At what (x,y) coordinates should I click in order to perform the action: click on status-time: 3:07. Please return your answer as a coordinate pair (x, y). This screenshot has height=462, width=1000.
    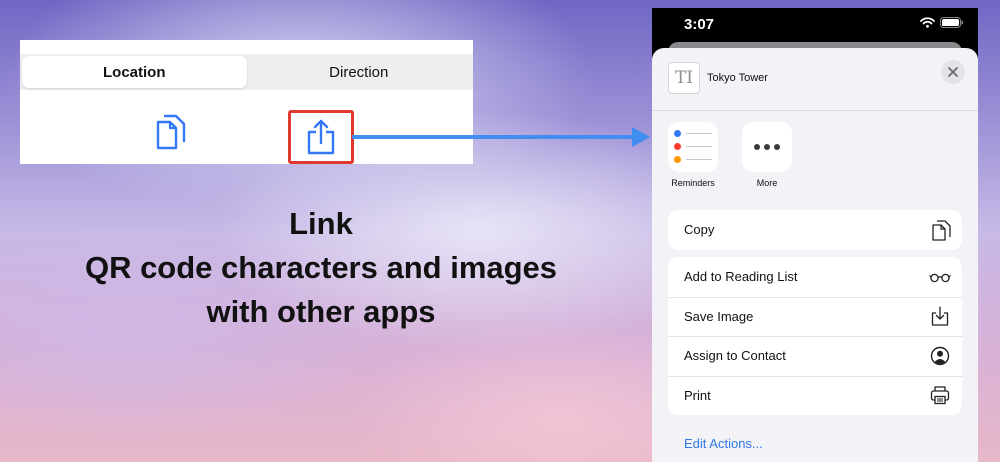
    Looking at the image, I should click on (699, 24).